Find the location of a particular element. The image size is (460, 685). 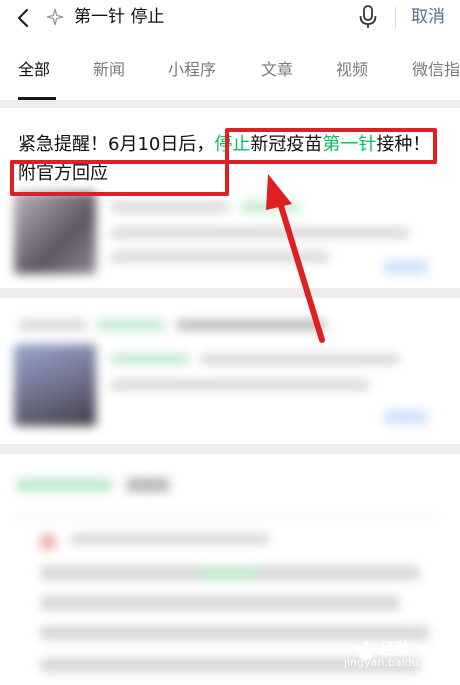

watermark-url: jingyan.baidu.com is located at coordinates (395, 662).